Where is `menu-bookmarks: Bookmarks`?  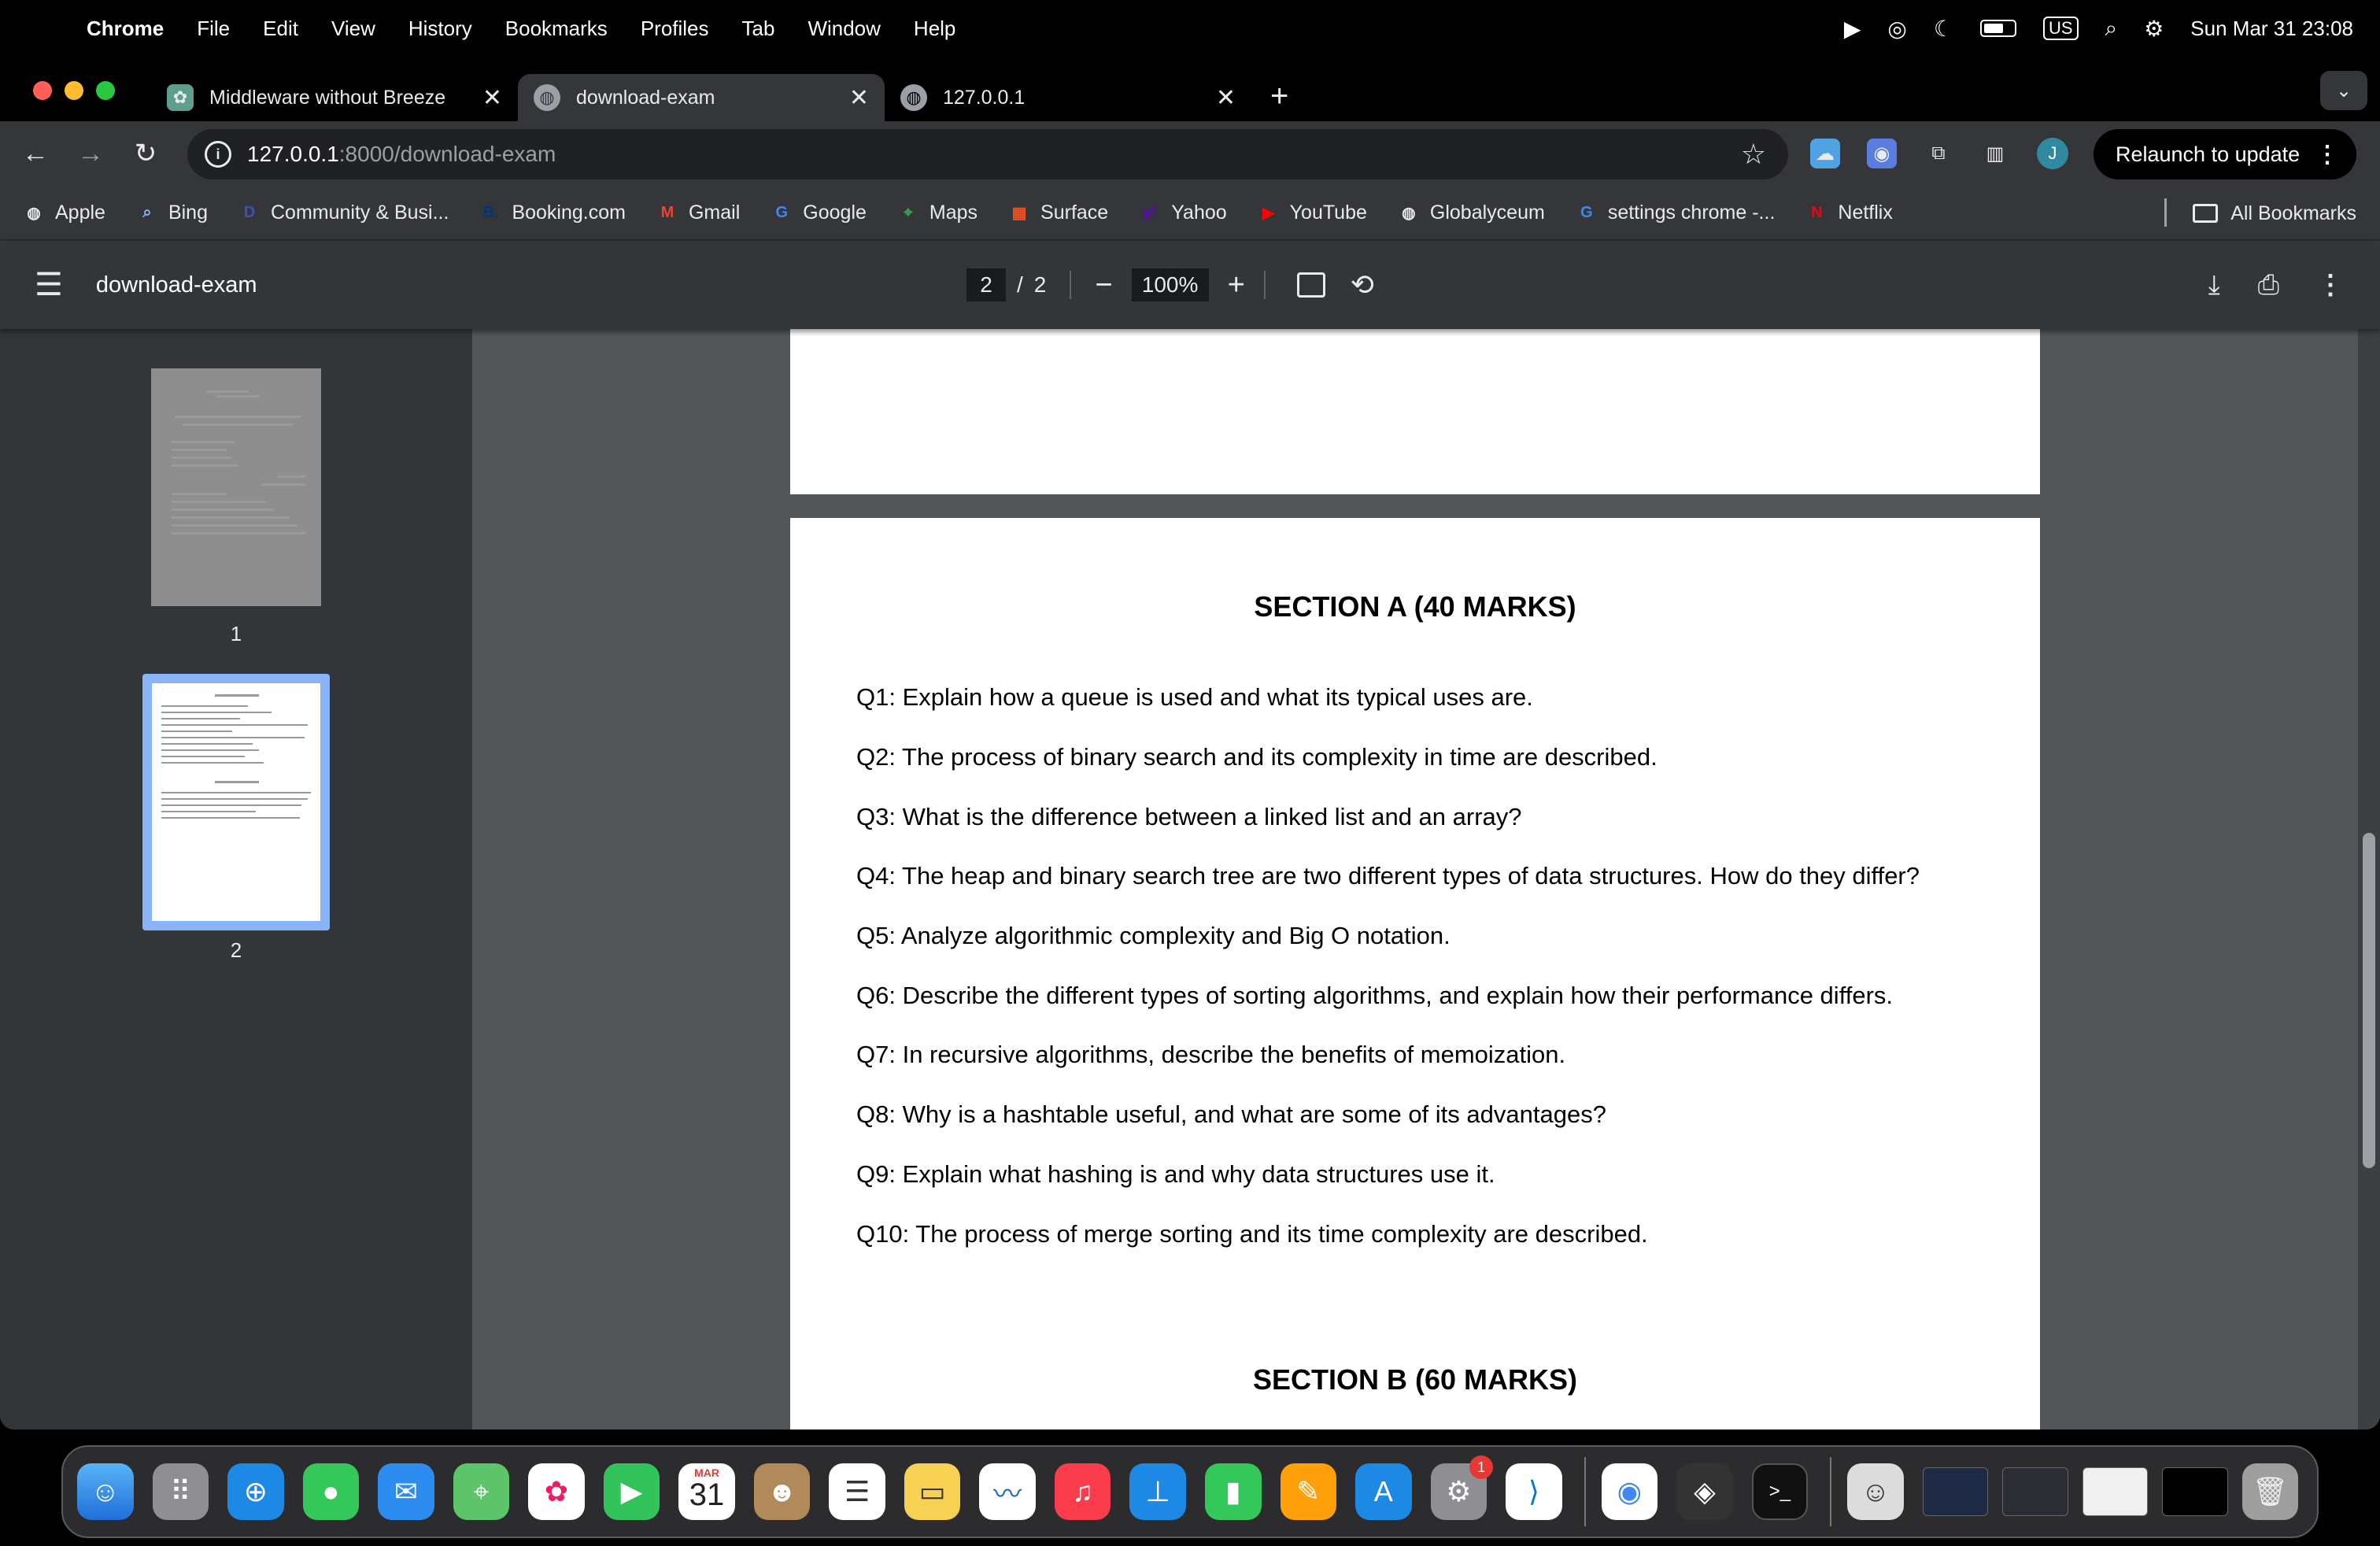 menu-bookmarks: Bookmarks is located at coordinates (556, 29).